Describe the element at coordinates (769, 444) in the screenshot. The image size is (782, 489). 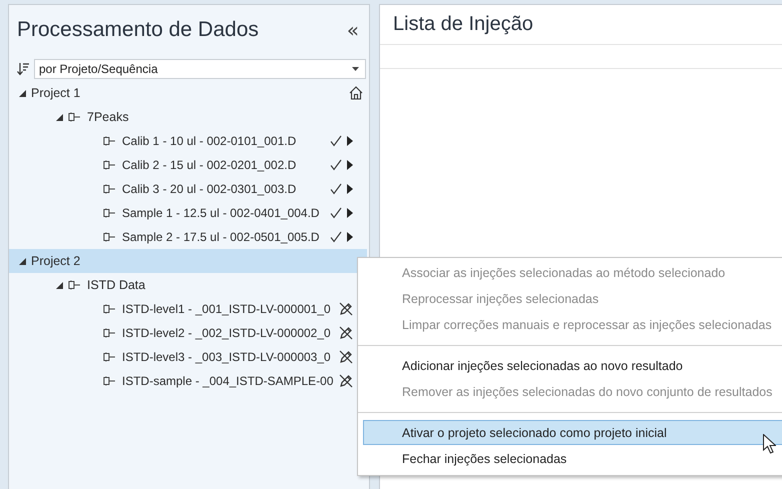
I see `mouse-cursor-icon` at that location.